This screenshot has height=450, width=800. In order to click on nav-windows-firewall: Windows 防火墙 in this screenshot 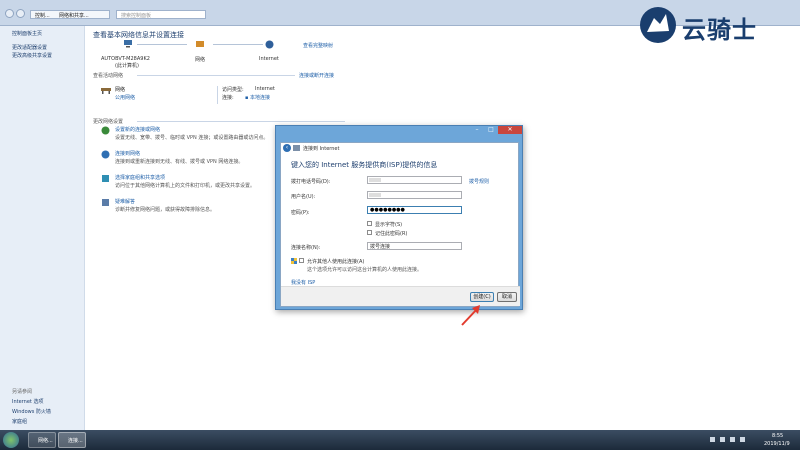, I will do `click(31, 411)`.